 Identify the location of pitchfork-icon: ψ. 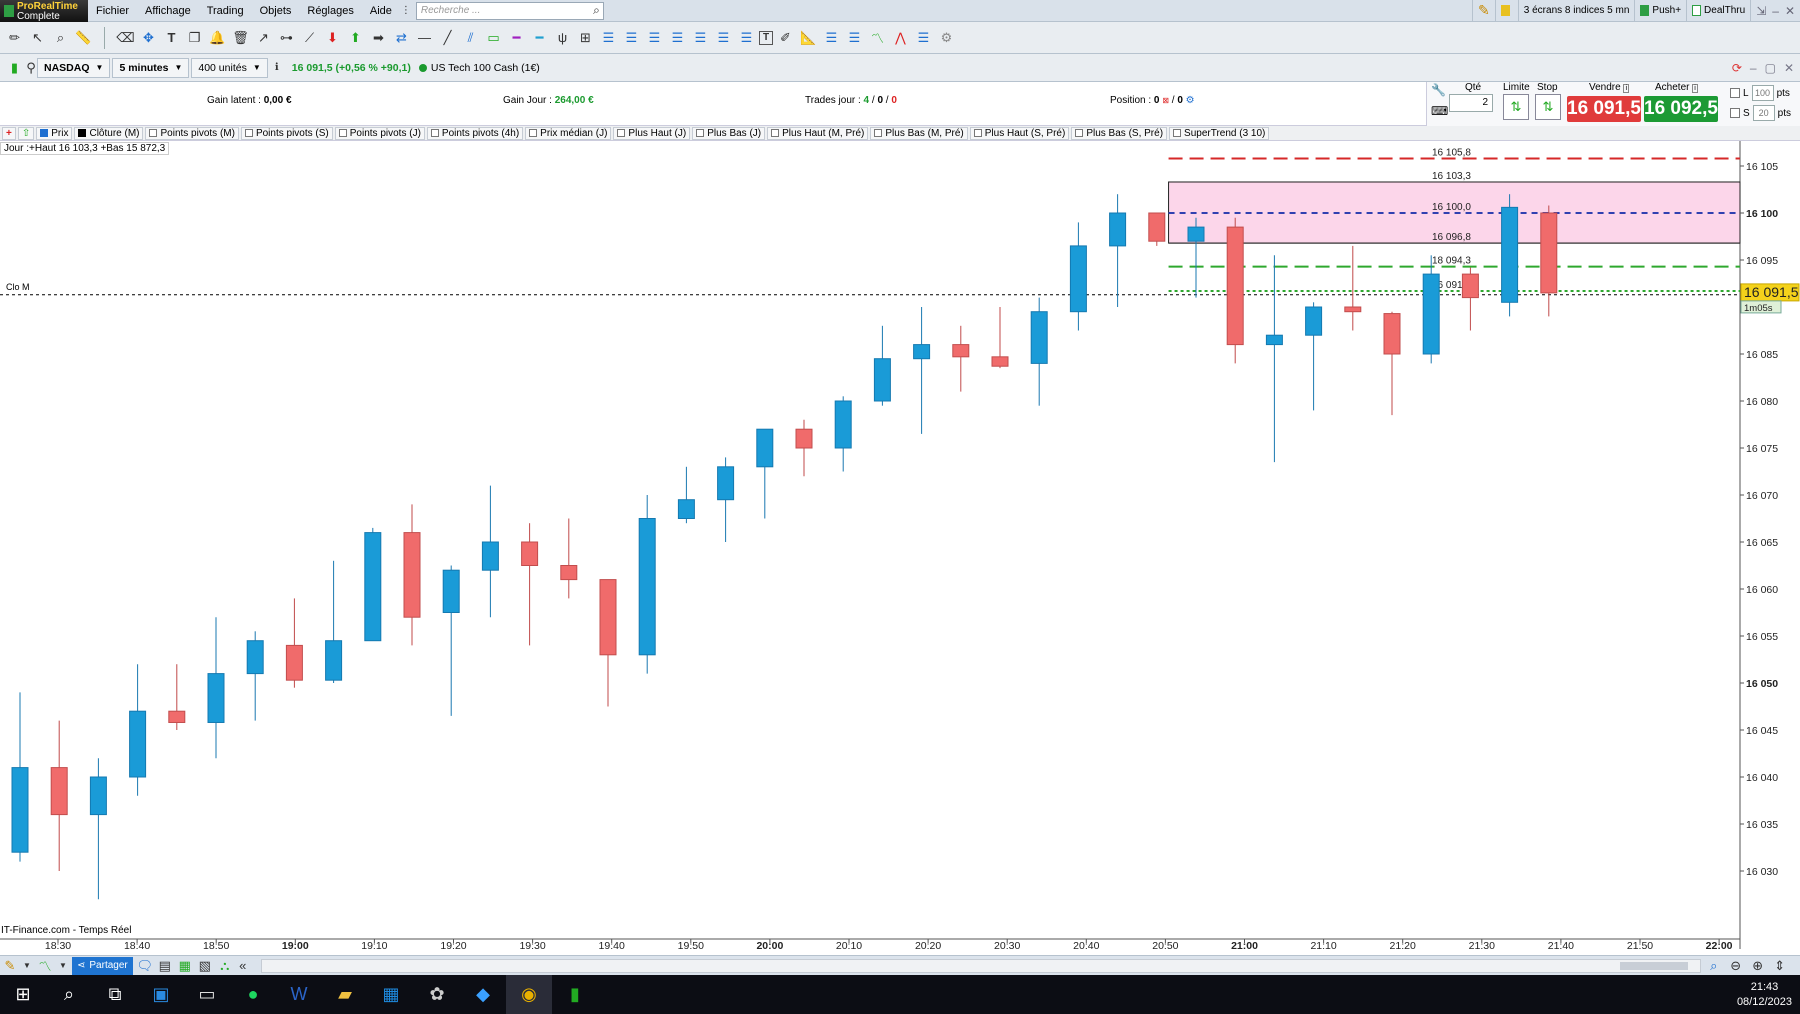
(562, 38).